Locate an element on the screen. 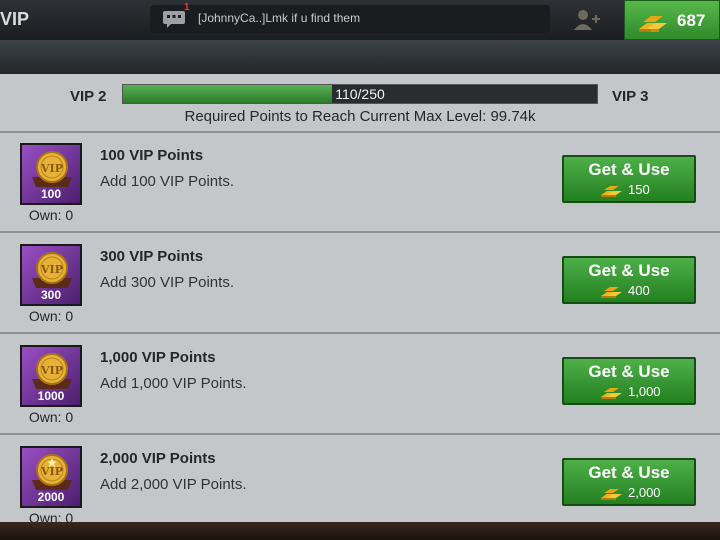 Image resolution: width=720 pixels, height=540 pixels. get-and-use-button: Get & Use 400 is located at coordinates (629, 280).